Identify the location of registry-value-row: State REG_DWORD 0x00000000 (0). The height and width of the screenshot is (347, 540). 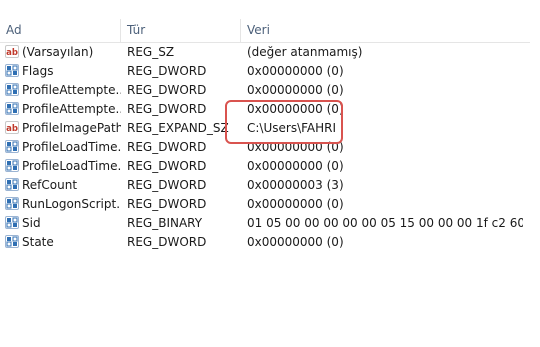
(265, 242).